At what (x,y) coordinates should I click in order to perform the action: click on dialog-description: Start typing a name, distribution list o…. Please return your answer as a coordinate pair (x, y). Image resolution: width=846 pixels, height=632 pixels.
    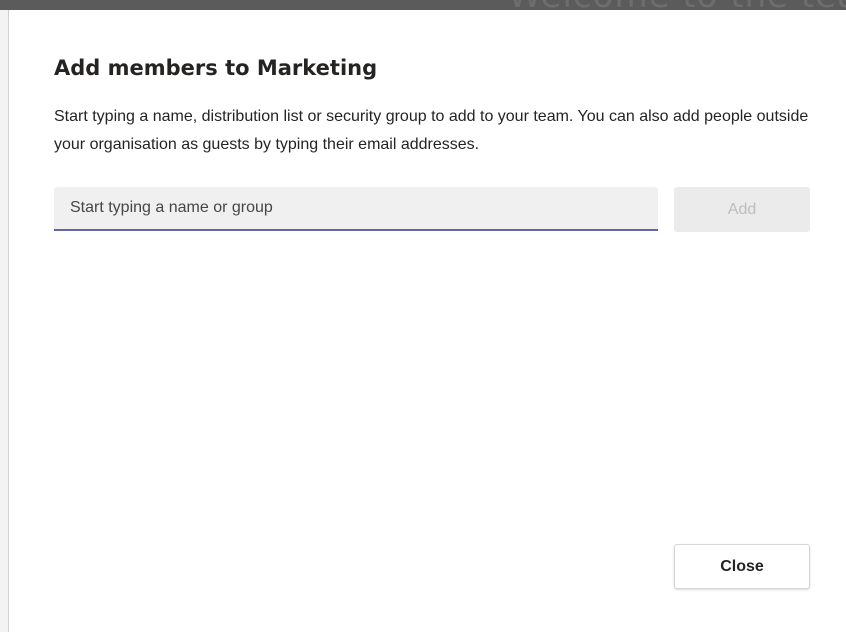
    Looking at the image, I should click on (431, 130).